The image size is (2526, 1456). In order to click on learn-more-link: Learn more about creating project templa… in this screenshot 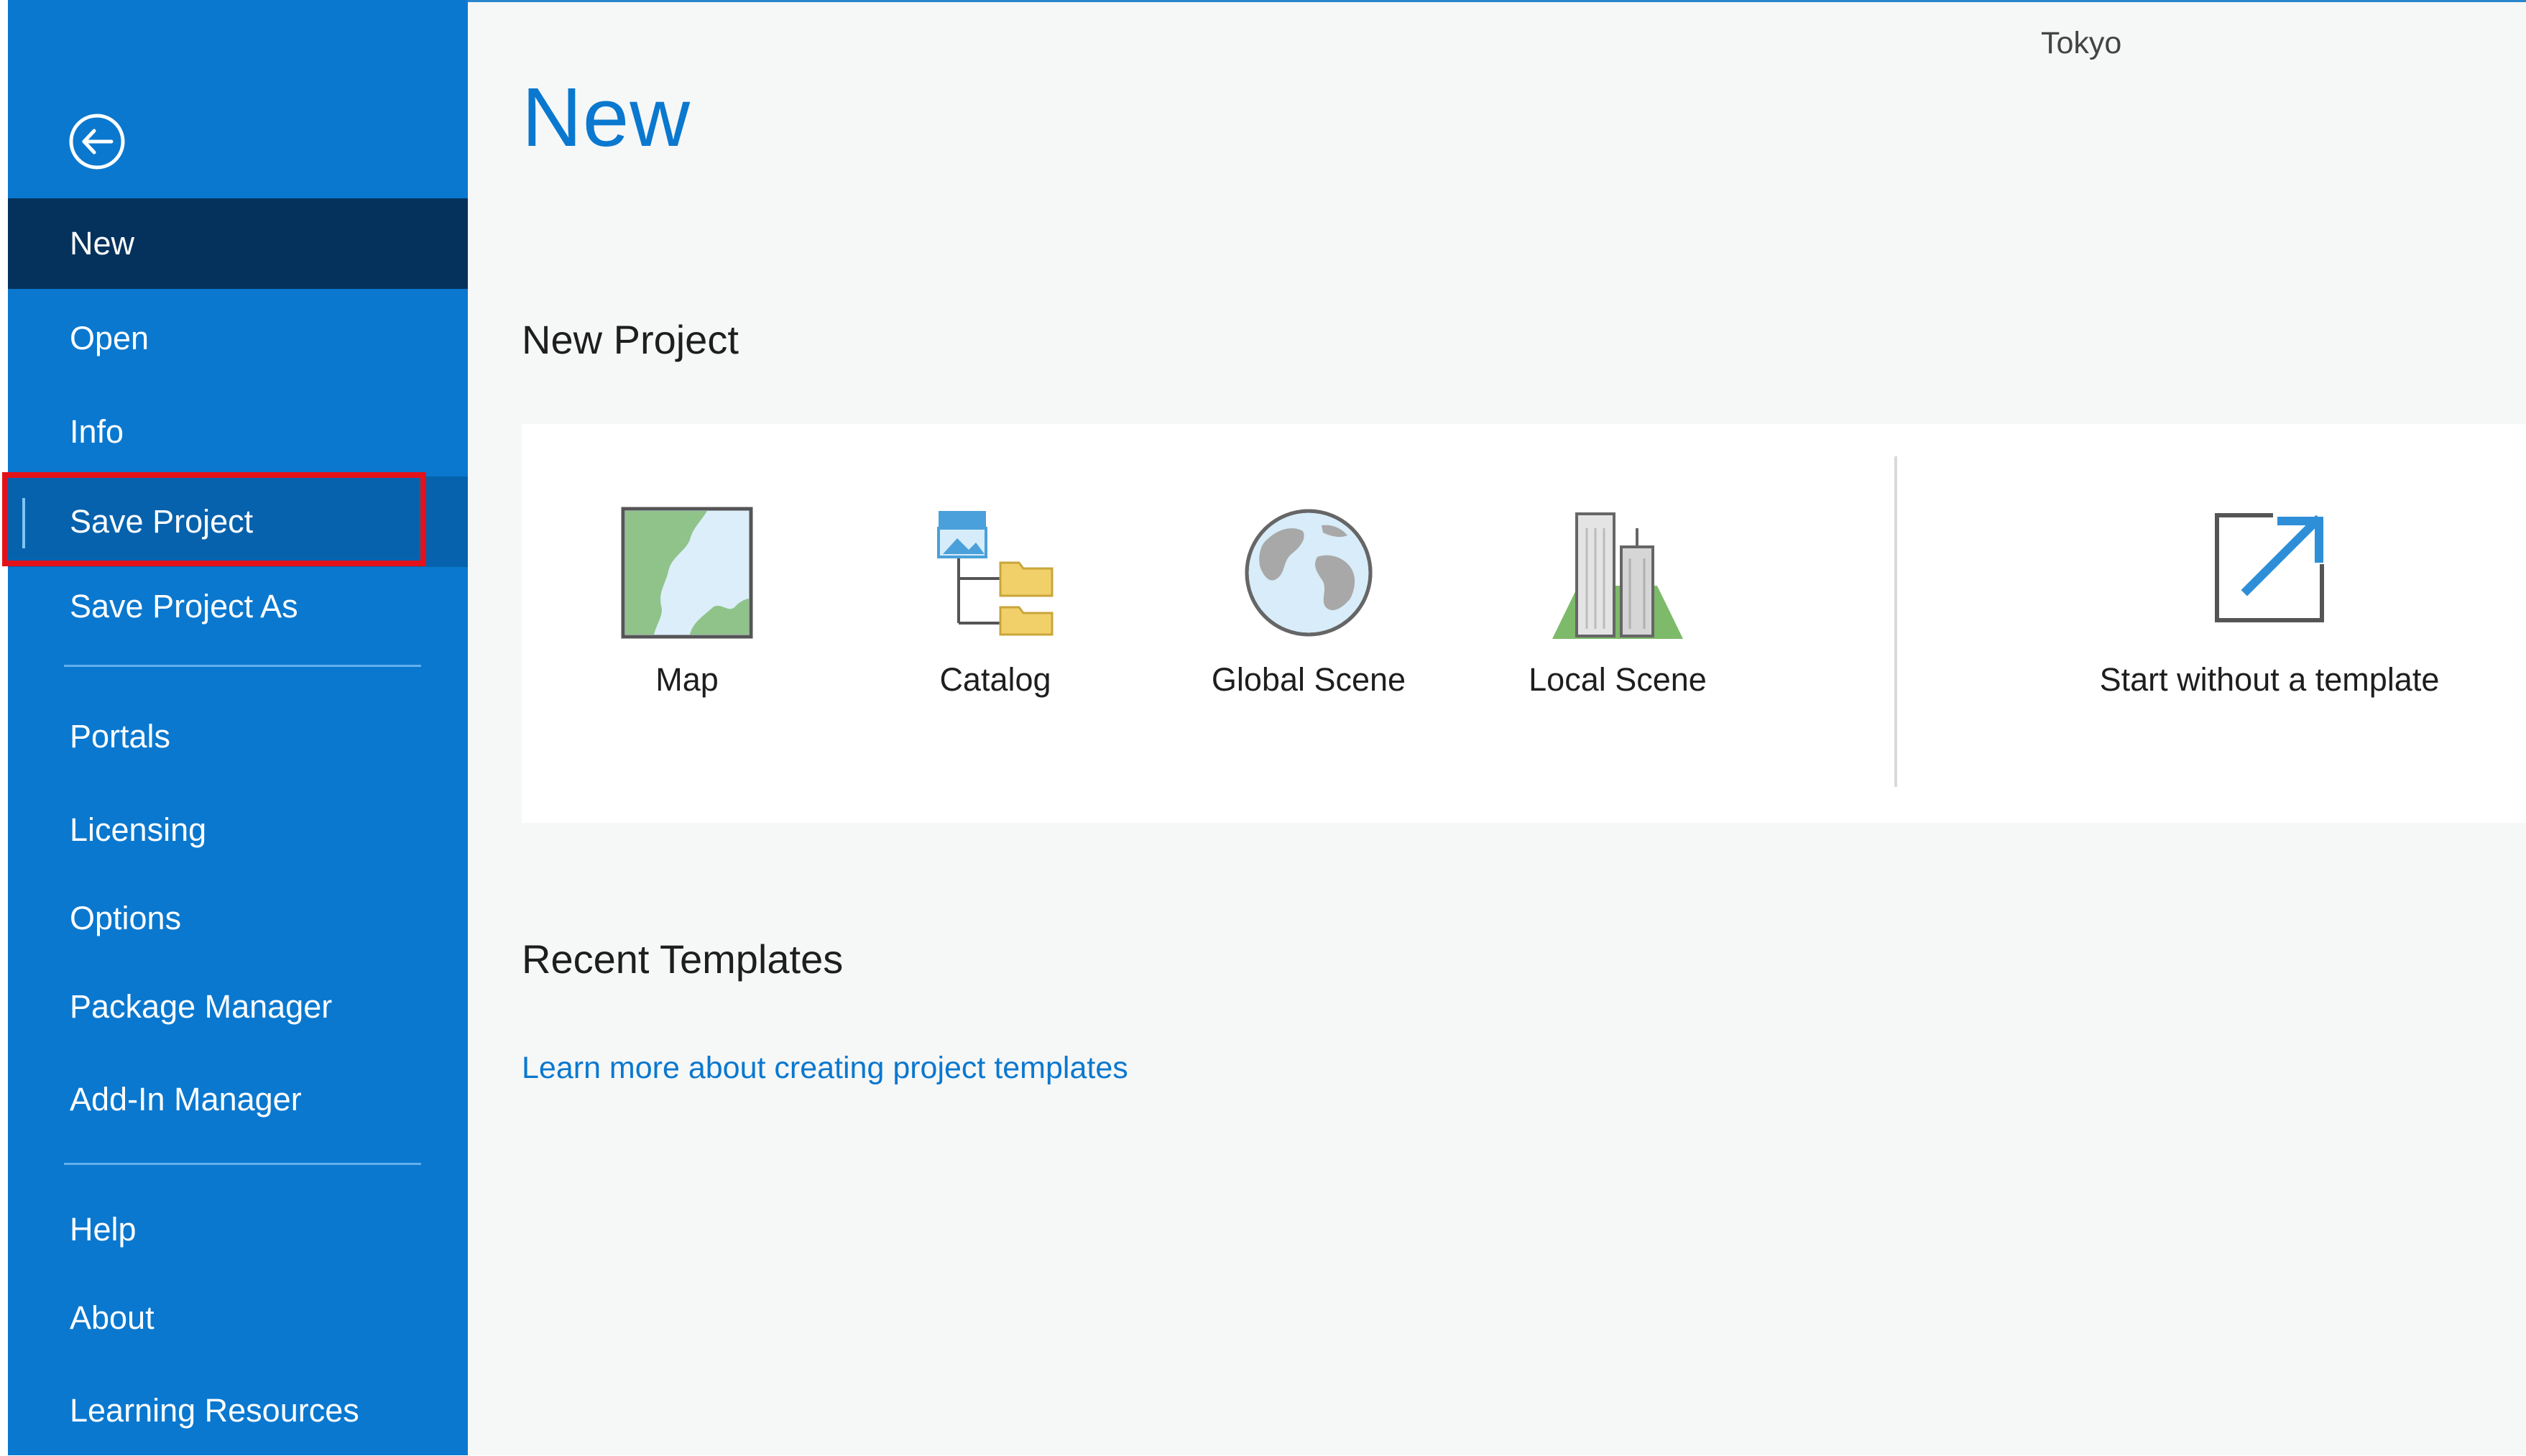, I will do `click(825, 1068)`.